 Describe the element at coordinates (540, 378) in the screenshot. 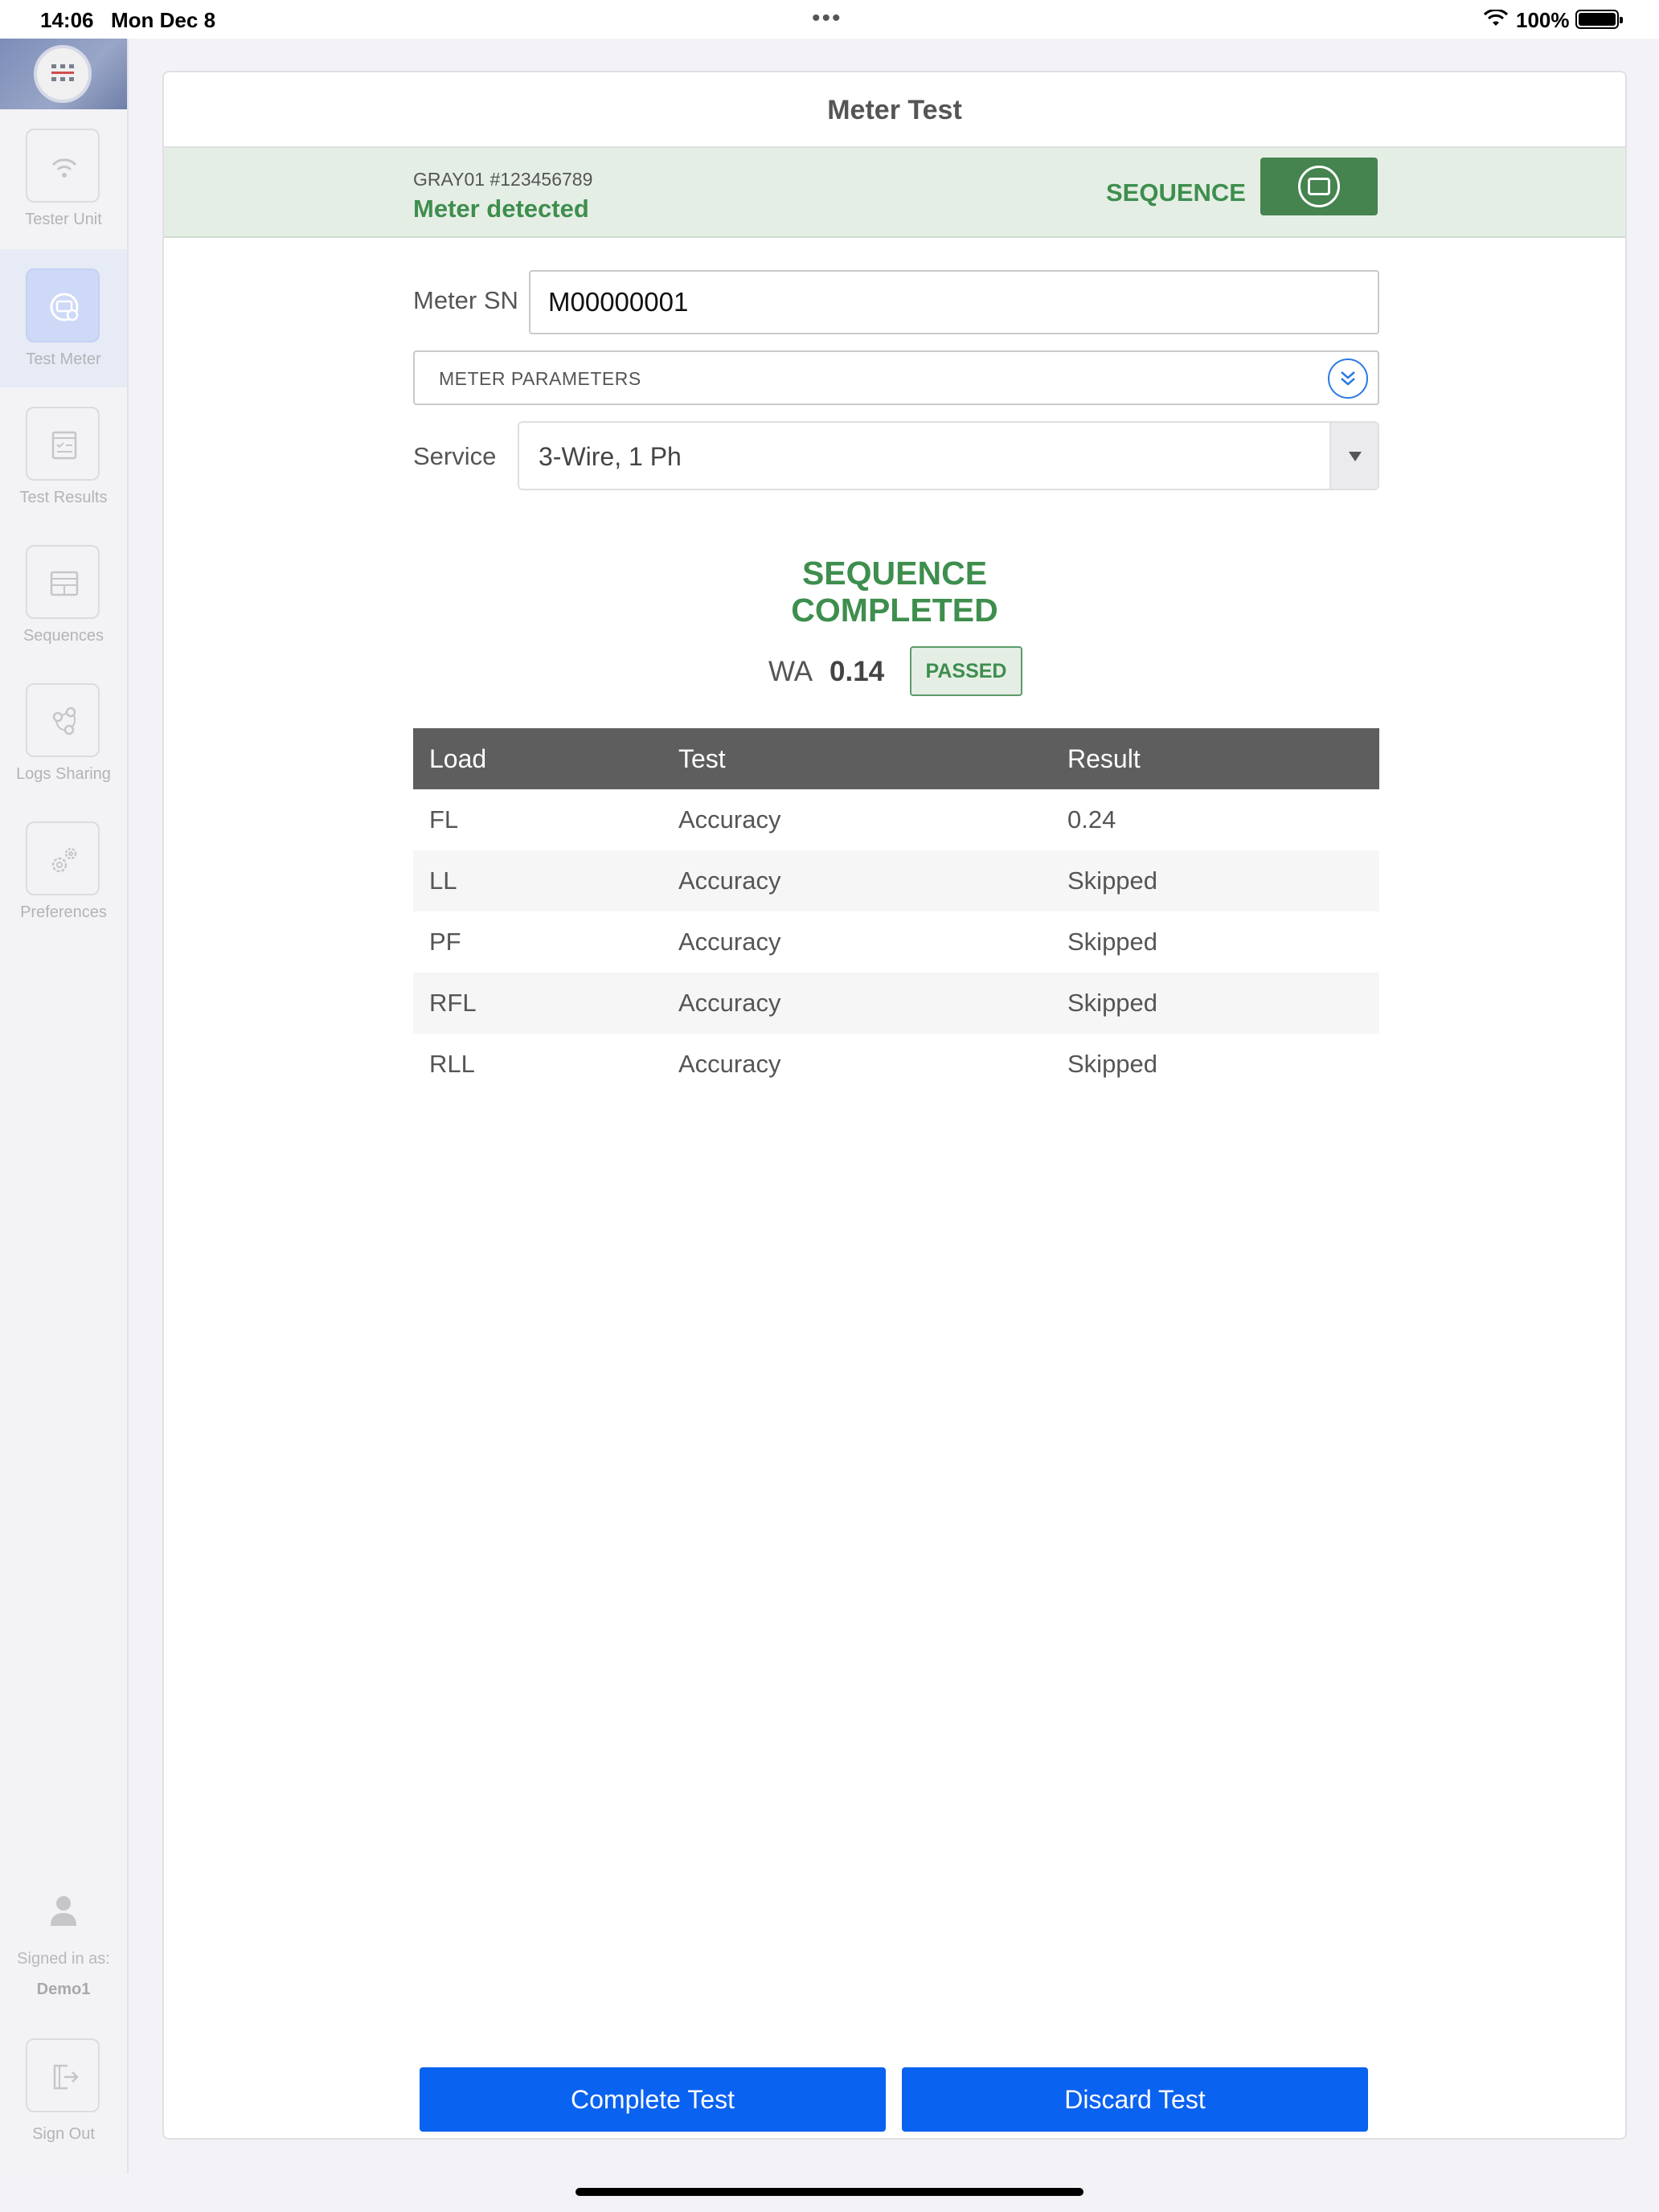

I see `meter-parameters-label: METER PARAMETERS` at that location.